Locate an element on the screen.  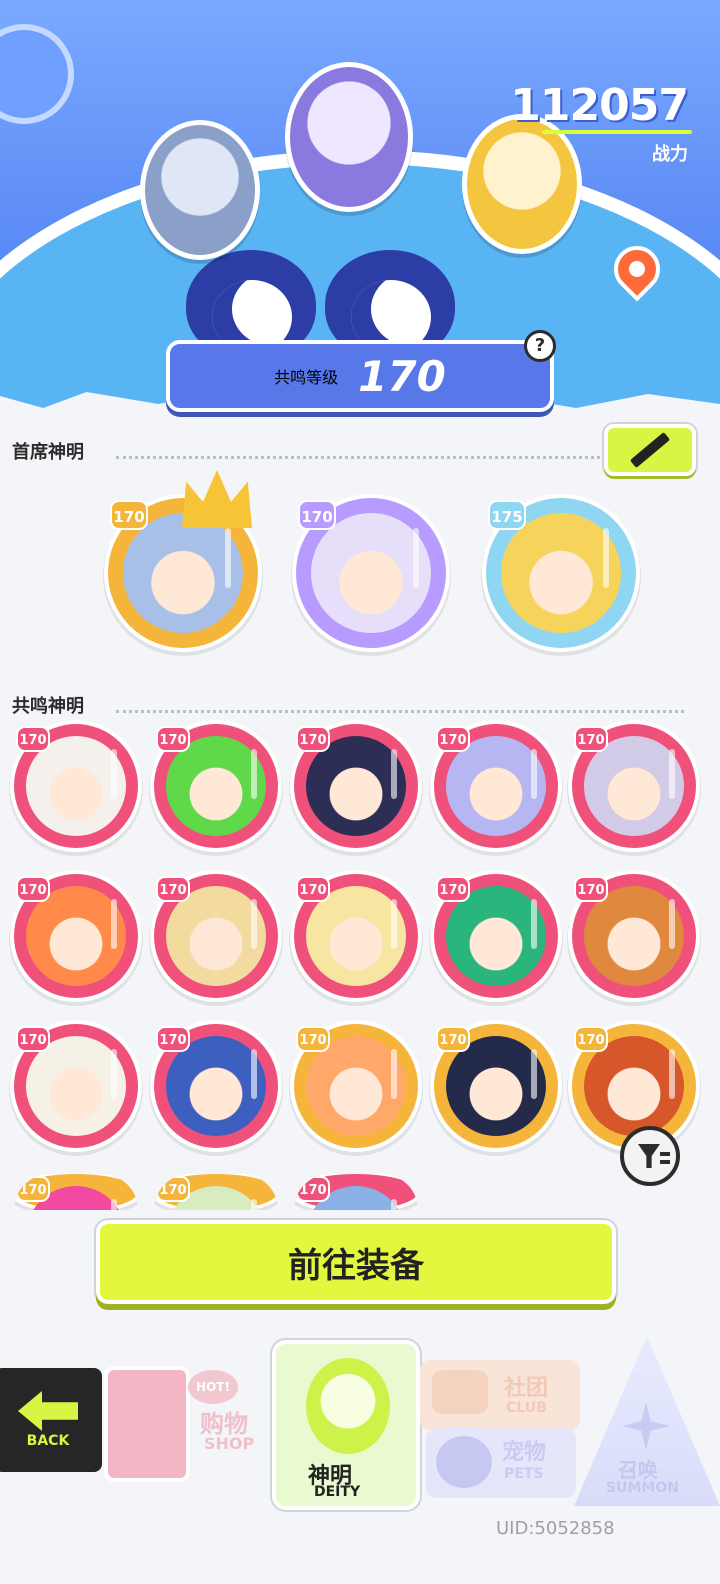
pet-icon is located at coordinates (464, 1462).